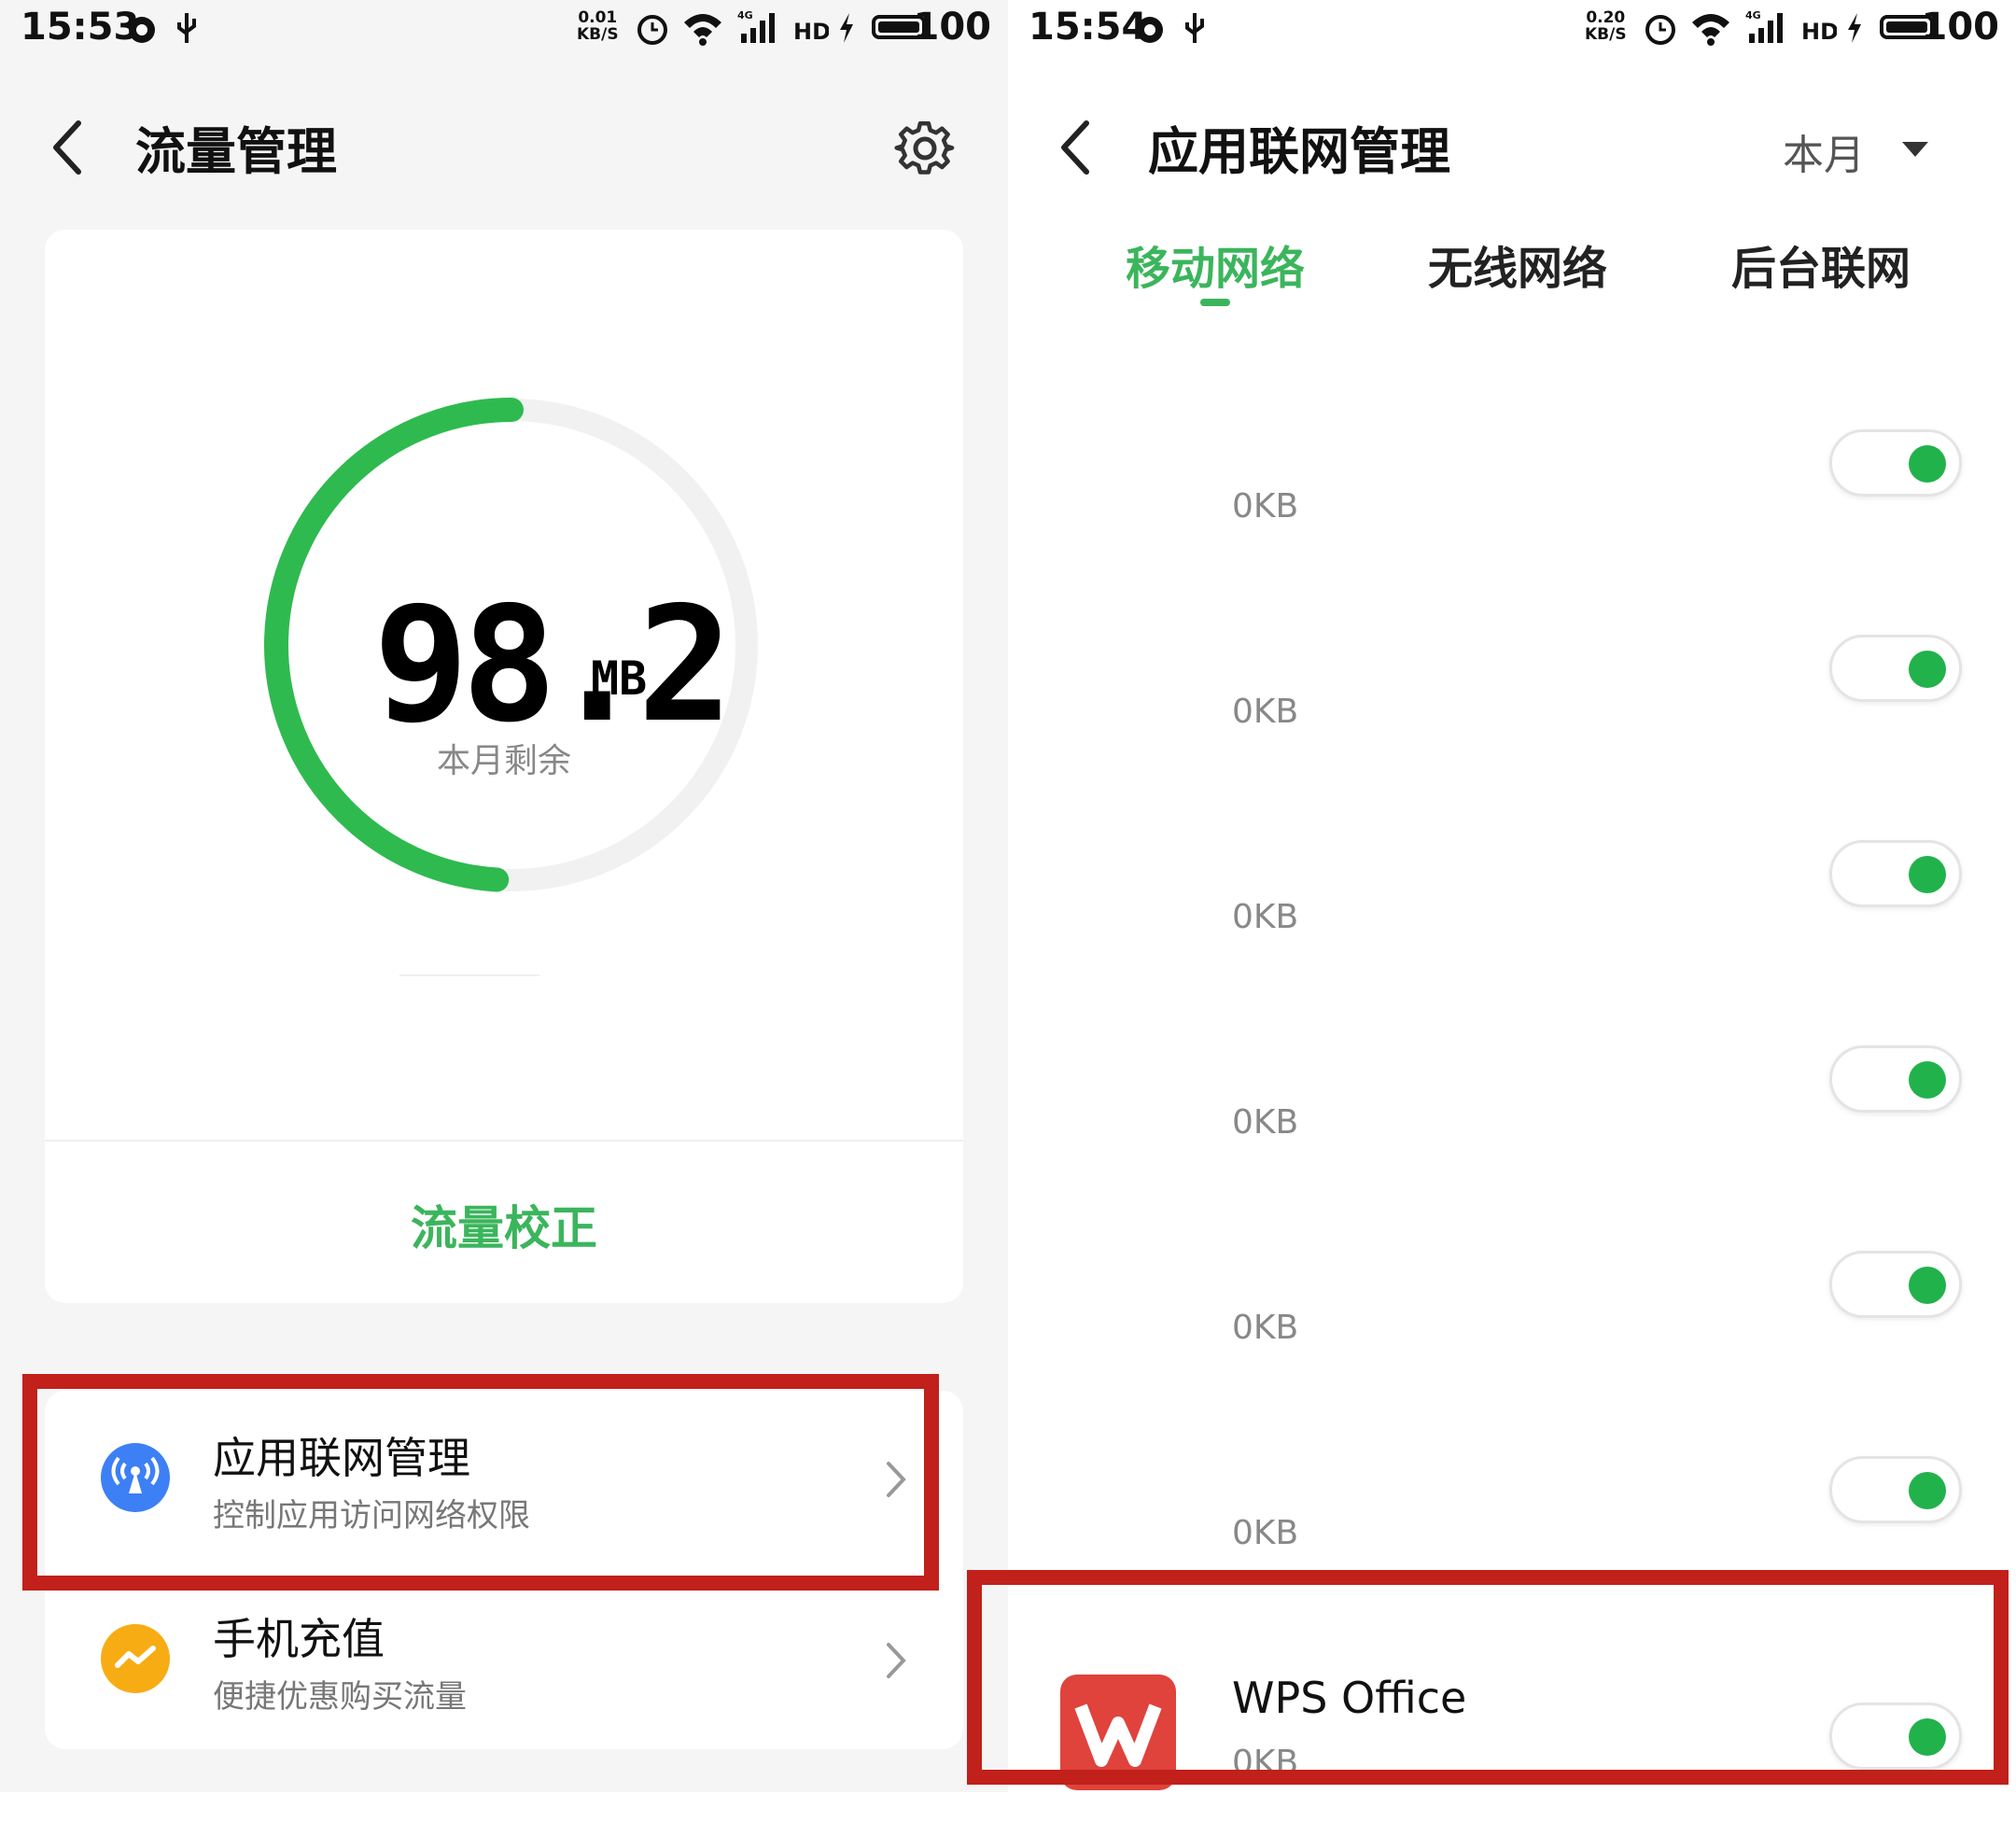 The width and height of the screenshot is (2016, 1822). I want to click on calibrate-button: 流量校正, so click(504, 1224).